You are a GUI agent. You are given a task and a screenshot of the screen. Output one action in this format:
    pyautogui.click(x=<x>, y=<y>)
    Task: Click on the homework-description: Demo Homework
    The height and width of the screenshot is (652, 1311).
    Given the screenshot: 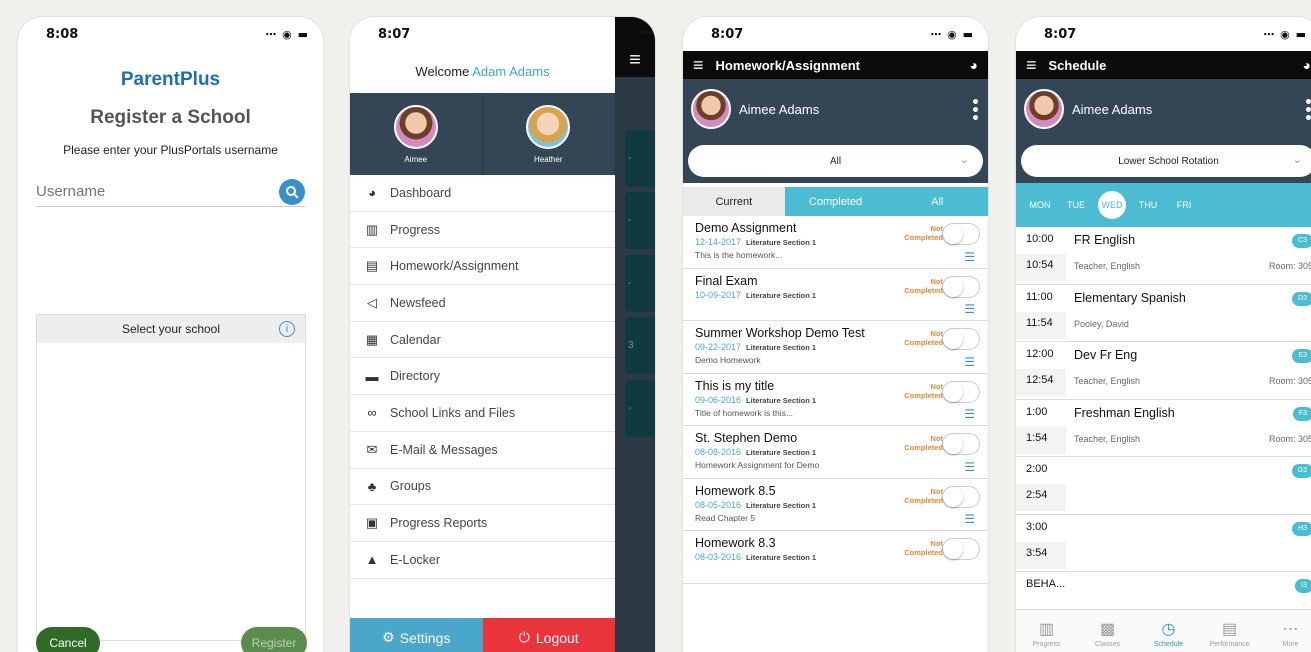 What is the action you would take?
    pyautogui.click(x=728, y=360)
    